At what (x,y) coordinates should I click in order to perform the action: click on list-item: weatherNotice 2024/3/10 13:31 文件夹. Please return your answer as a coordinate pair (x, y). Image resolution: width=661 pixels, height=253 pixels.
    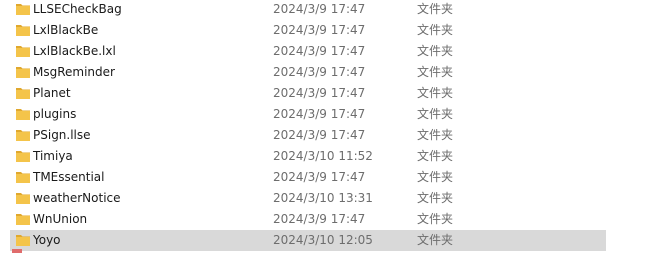
    Looking at the image, I should click on (308, 198).